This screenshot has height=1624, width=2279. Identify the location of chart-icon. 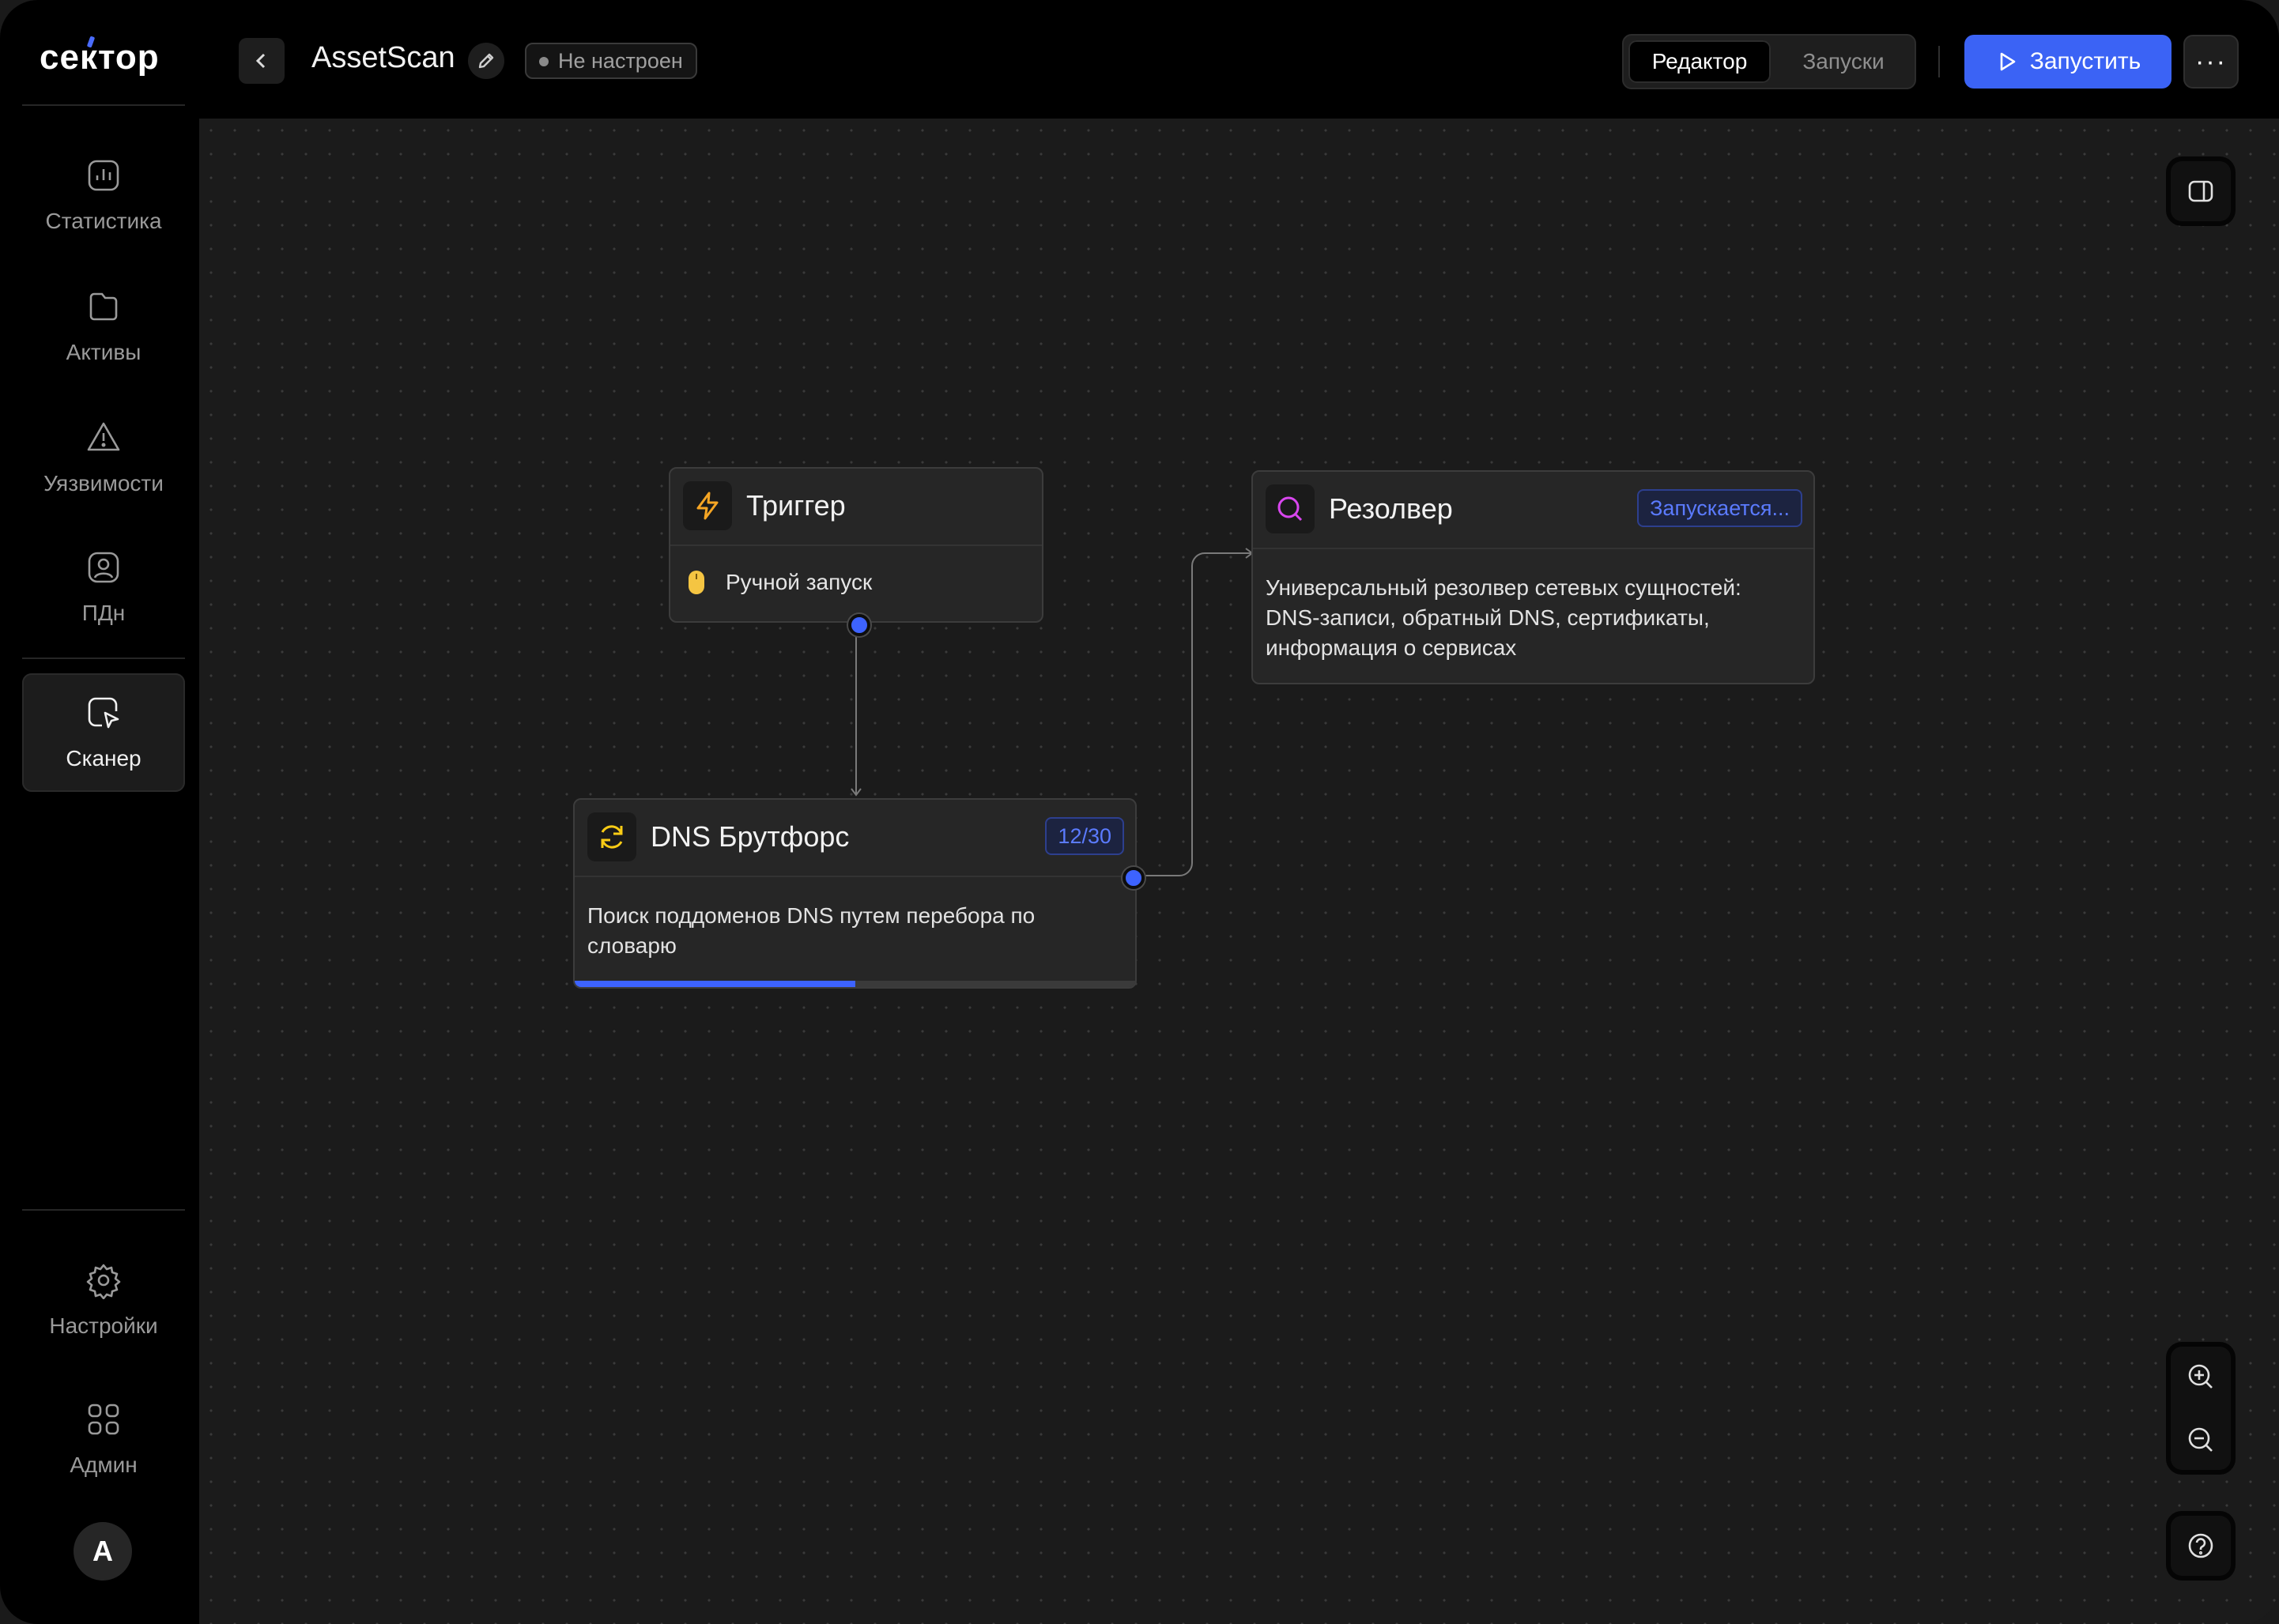
(103, 175).